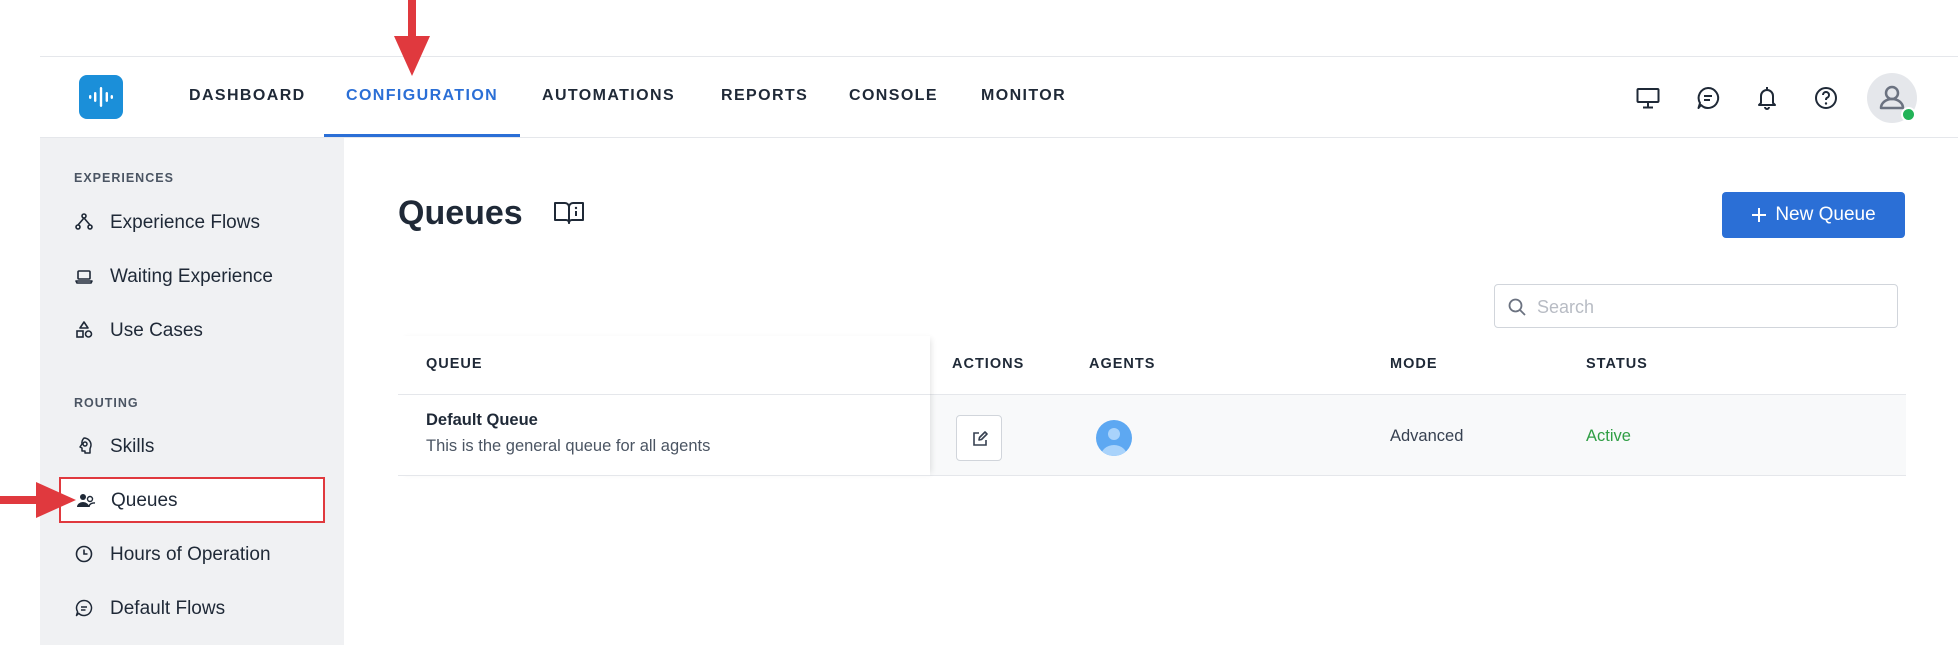 Image resolution: width=1958 pixels, height=645 pixels. I want to click on clock-icon, so click(84, 554).